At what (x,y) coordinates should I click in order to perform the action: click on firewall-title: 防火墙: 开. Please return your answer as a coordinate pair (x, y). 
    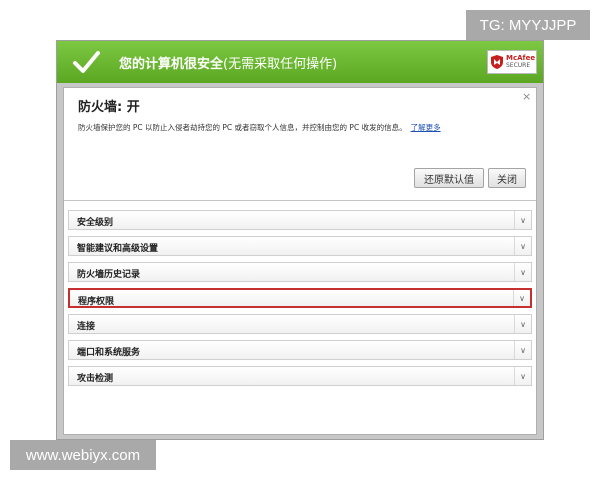
    Looking at the image, I should click on (109, 107).